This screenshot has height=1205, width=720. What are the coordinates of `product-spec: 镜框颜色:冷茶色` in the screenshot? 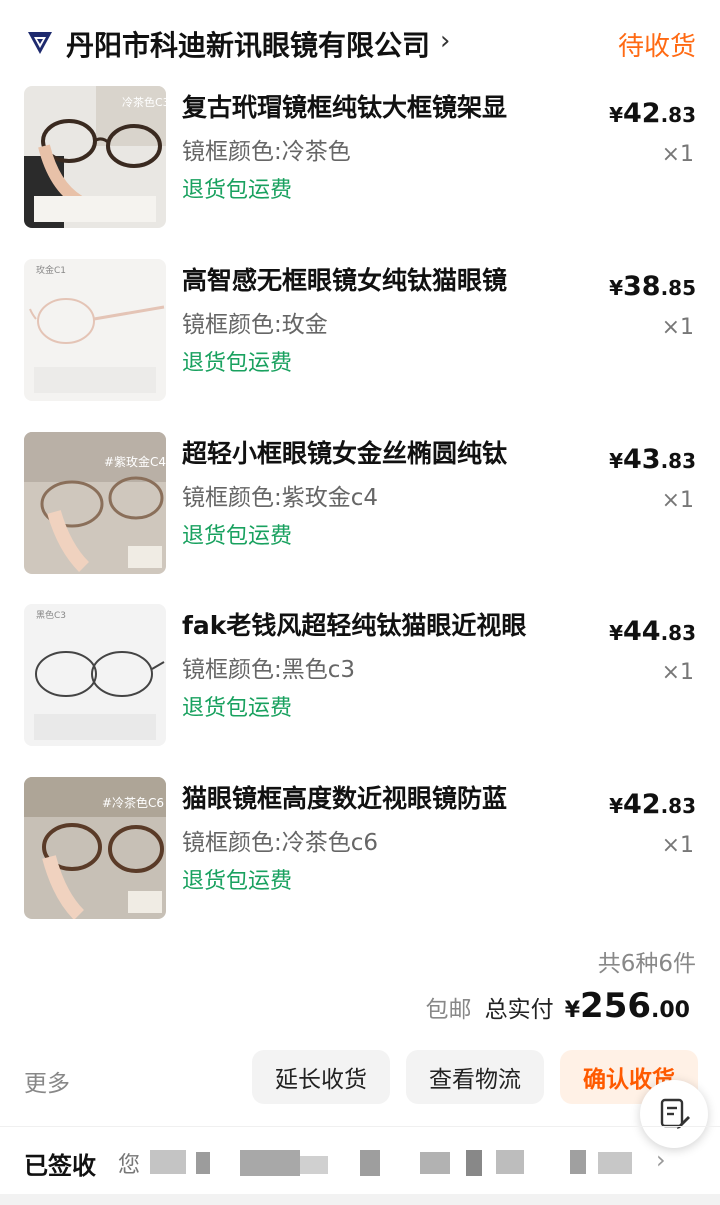 It's located at (266, 152).